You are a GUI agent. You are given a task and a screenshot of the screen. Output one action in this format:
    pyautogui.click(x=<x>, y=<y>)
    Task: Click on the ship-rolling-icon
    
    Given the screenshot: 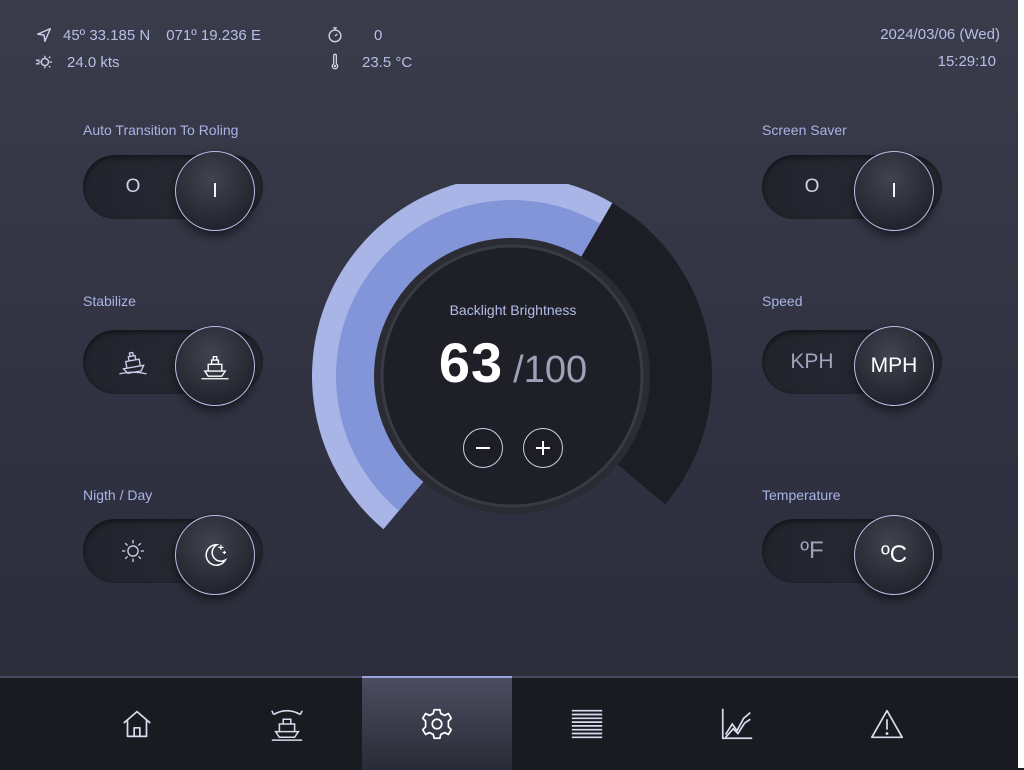 What is the action you would take?
    pyautogui.click(x=133, y=363)
    